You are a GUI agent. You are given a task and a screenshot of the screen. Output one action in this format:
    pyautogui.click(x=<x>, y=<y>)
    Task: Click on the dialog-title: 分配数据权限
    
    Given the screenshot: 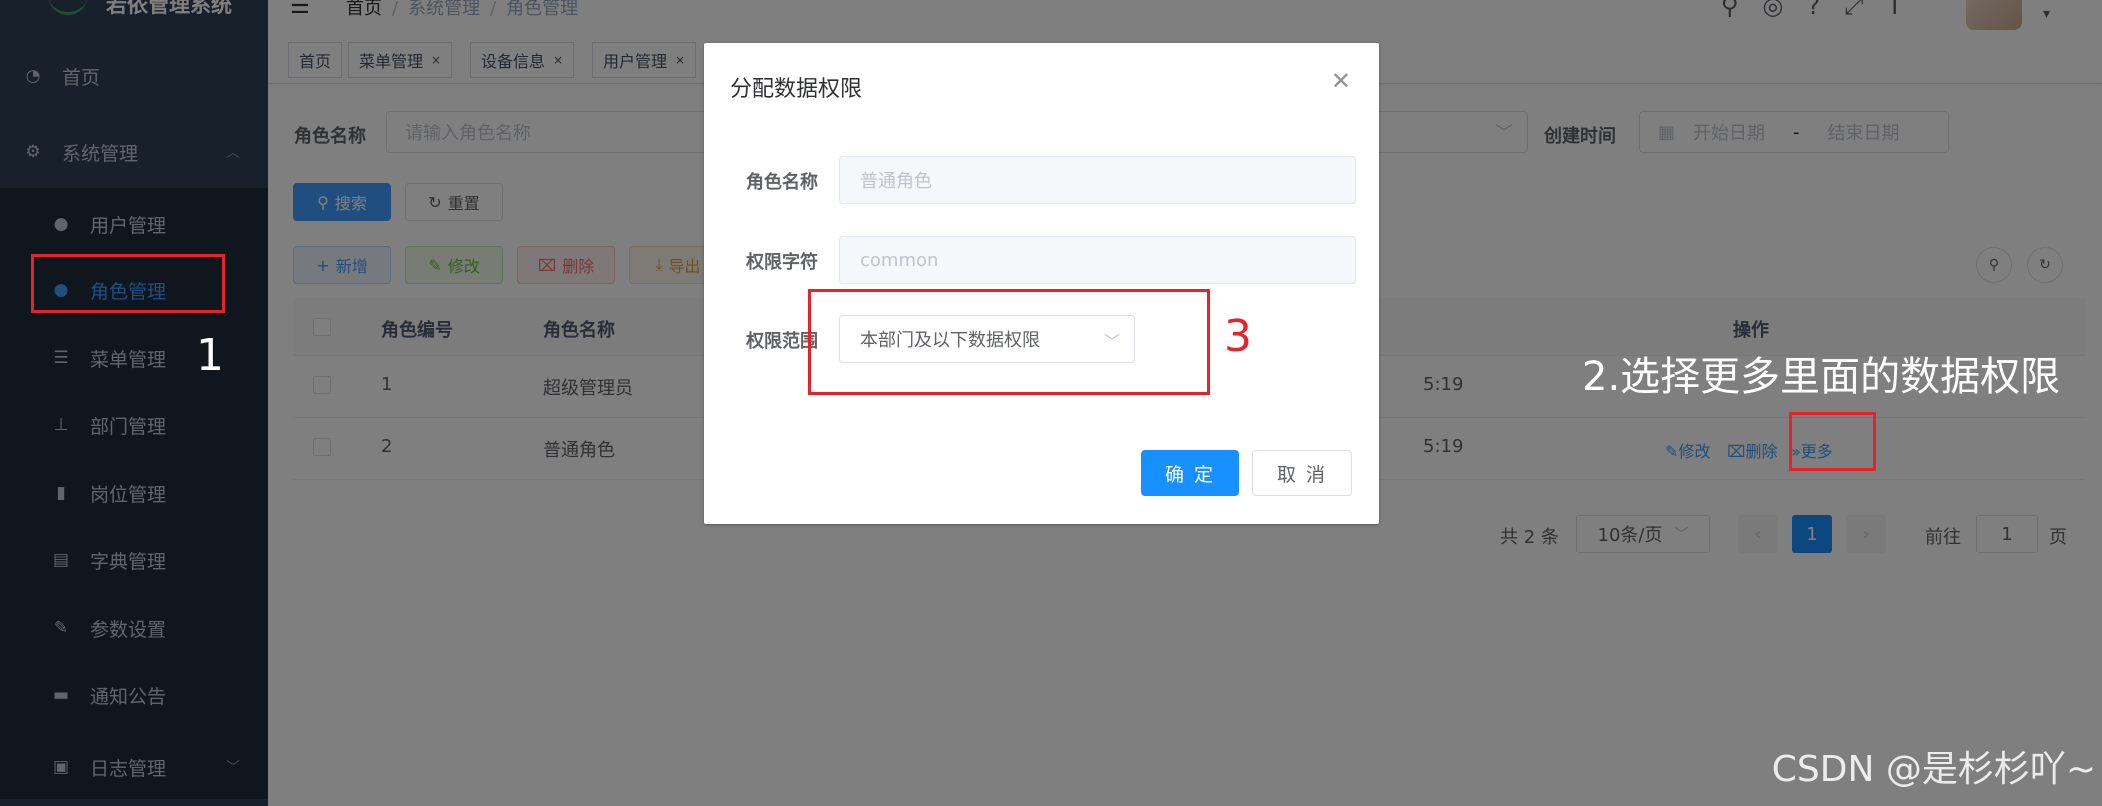 What is the action you would take?
    pyautogui.click(x=796, y=89)
    